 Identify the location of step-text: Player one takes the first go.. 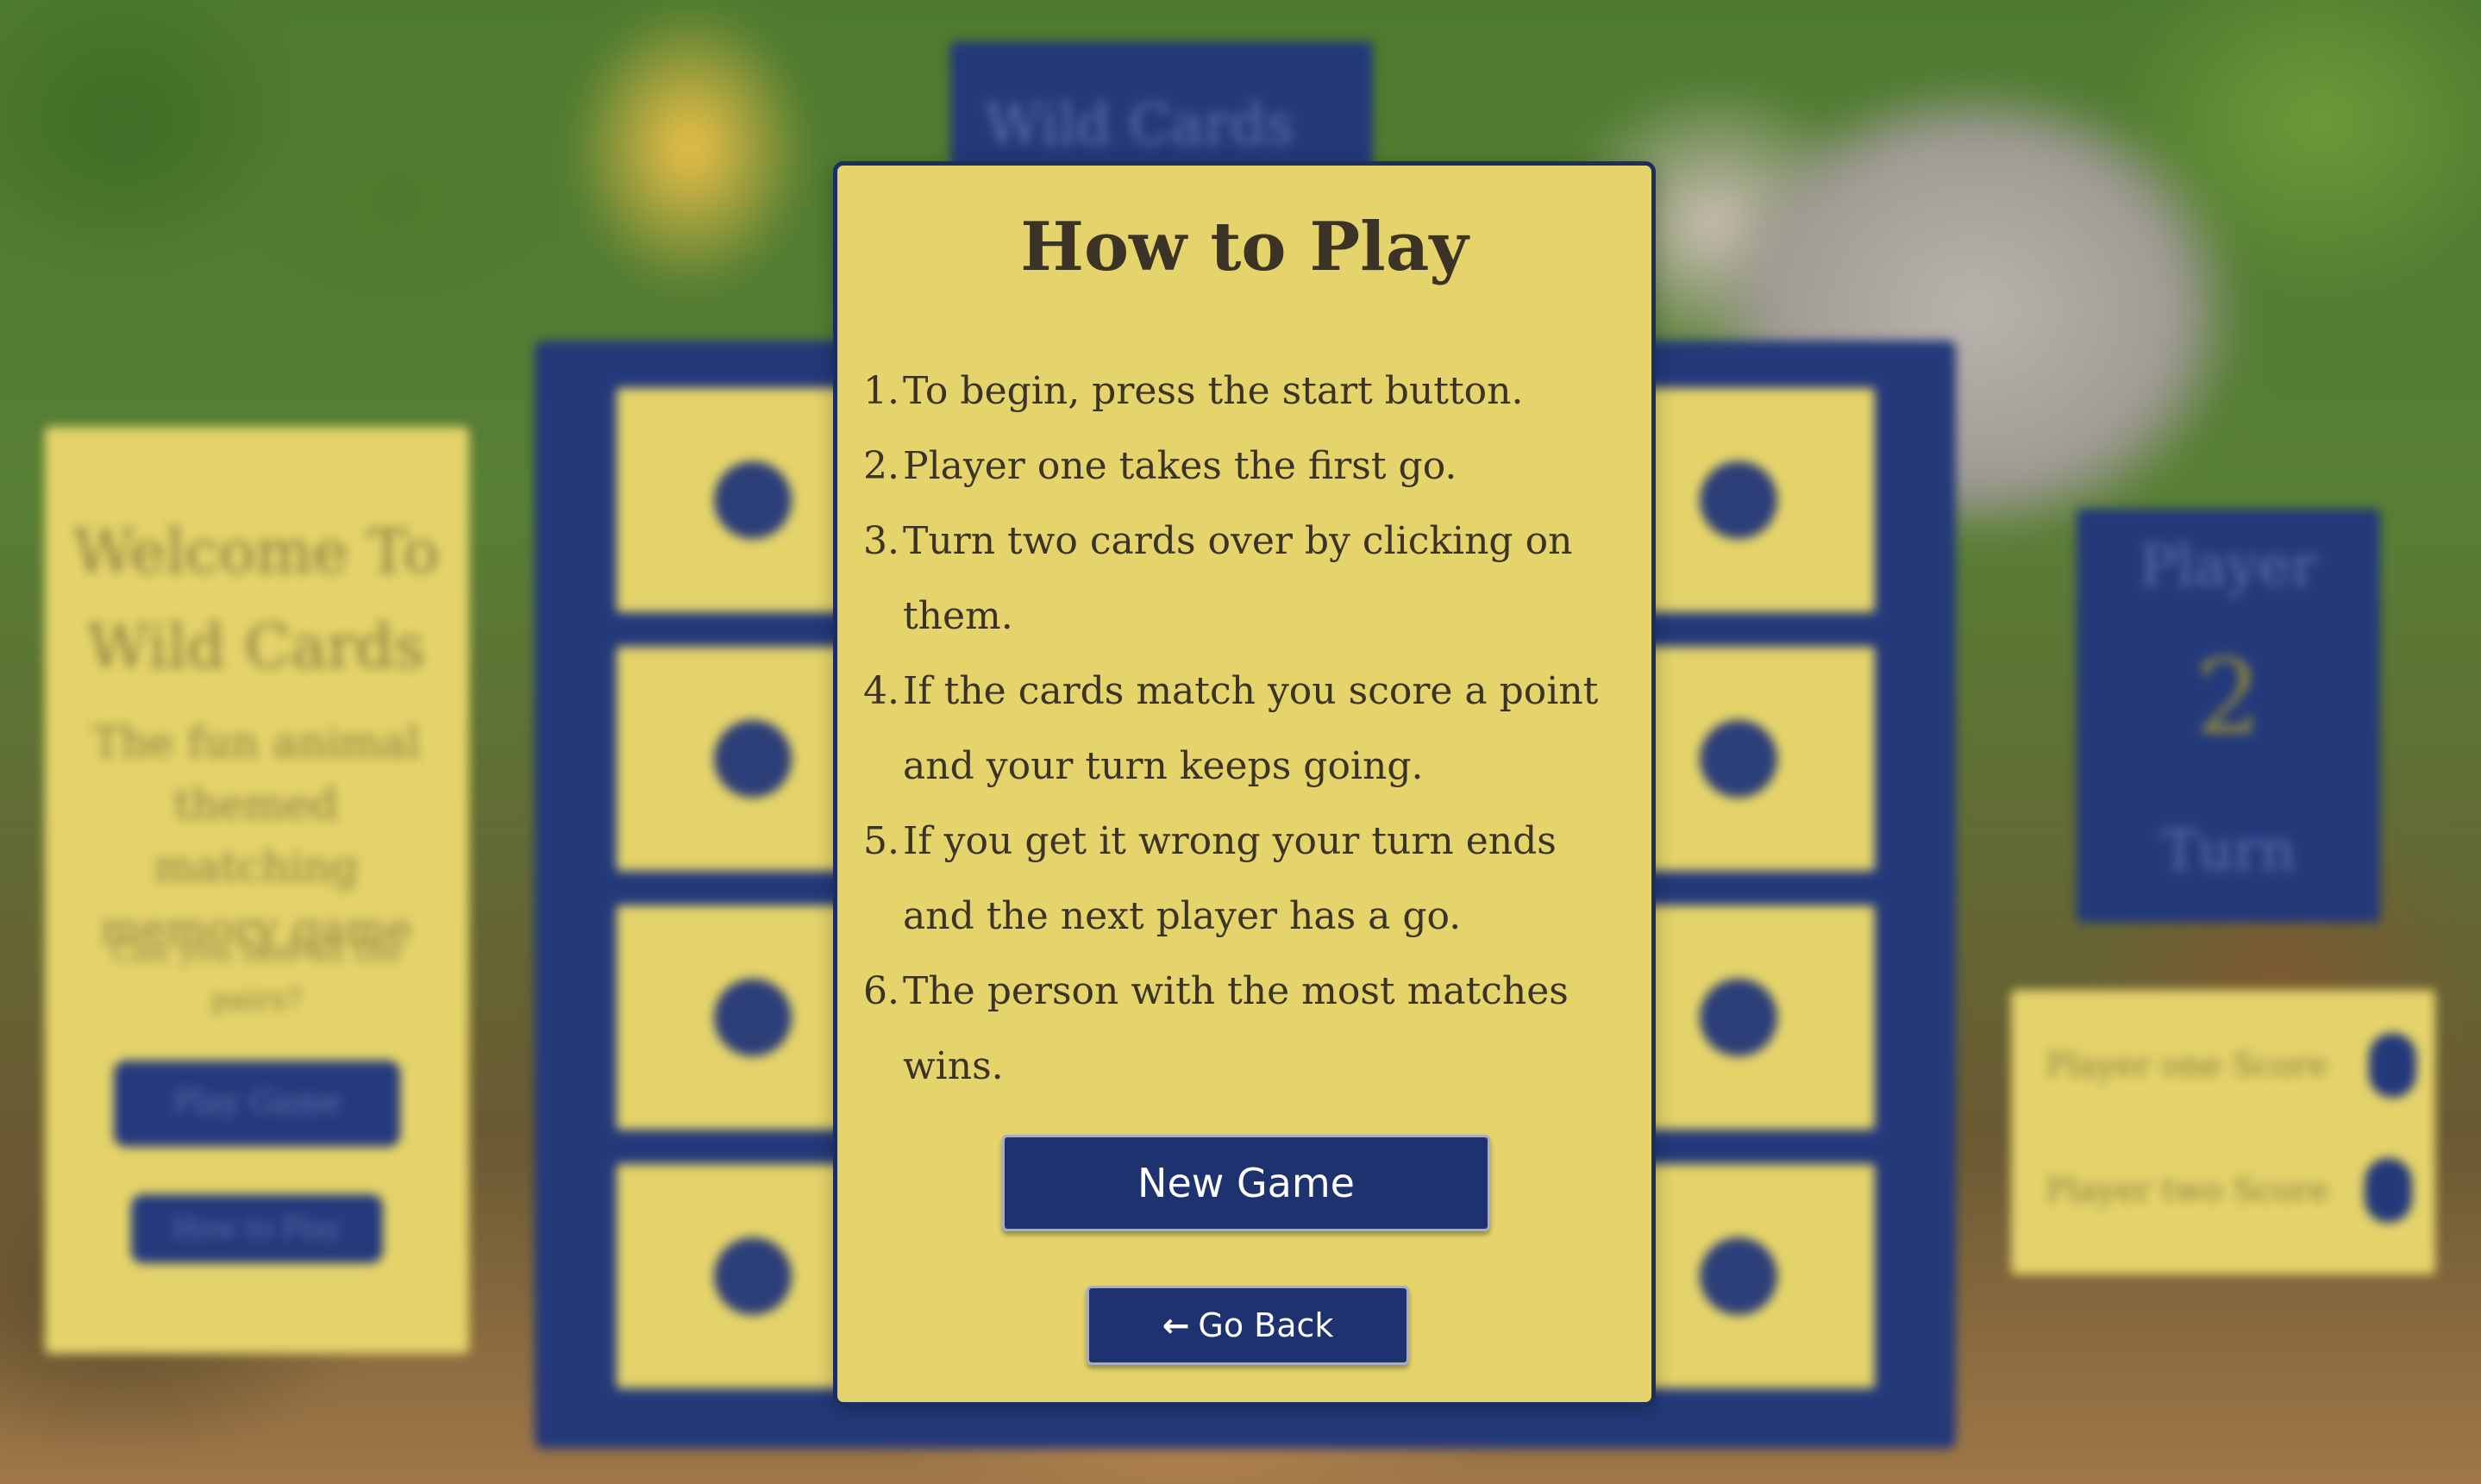
(1180, 466).